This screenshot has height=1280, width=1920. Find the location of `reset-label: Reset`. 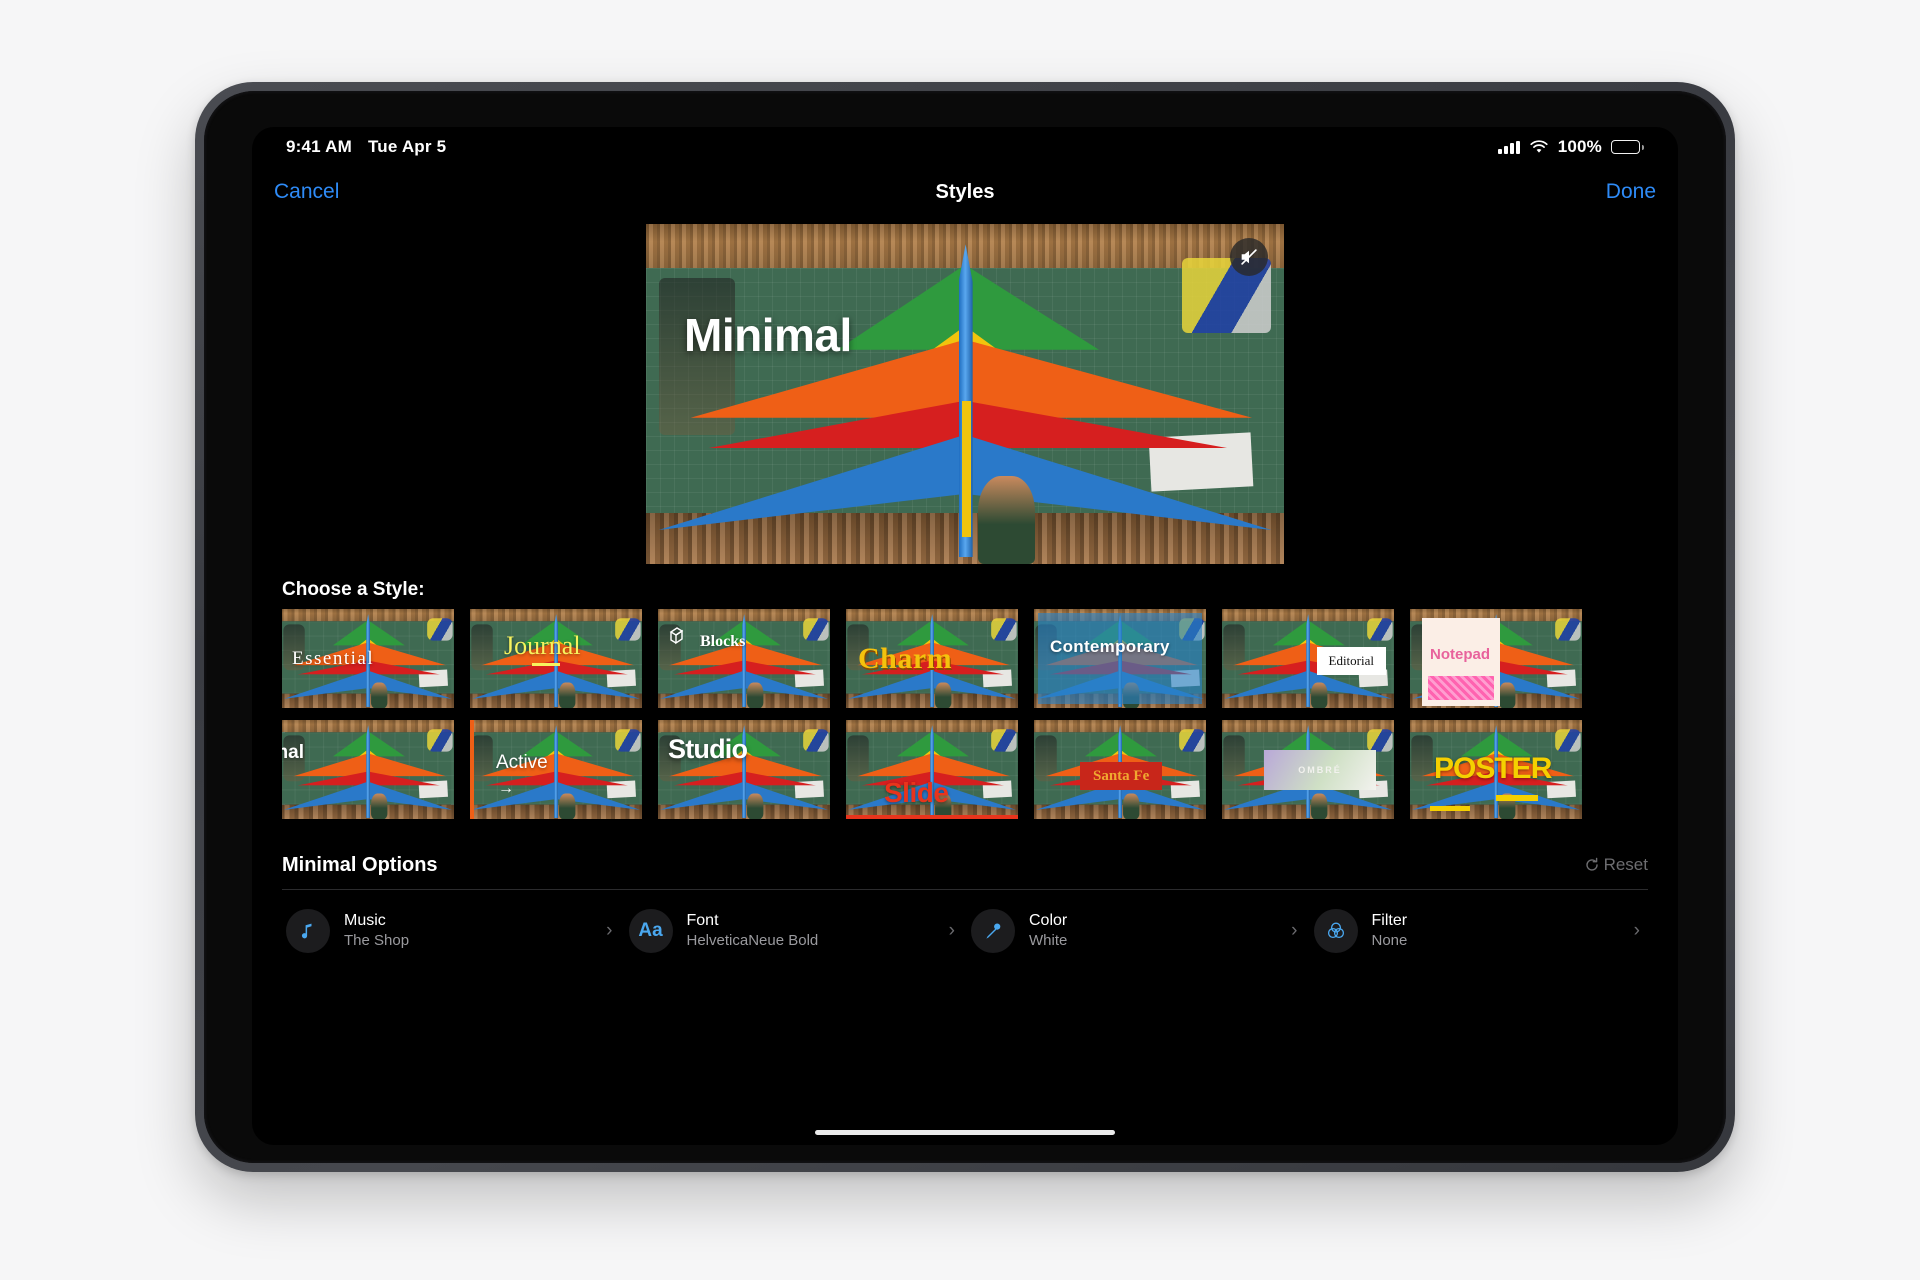

reset-label: Reset is located at coordinates (1625, 864).